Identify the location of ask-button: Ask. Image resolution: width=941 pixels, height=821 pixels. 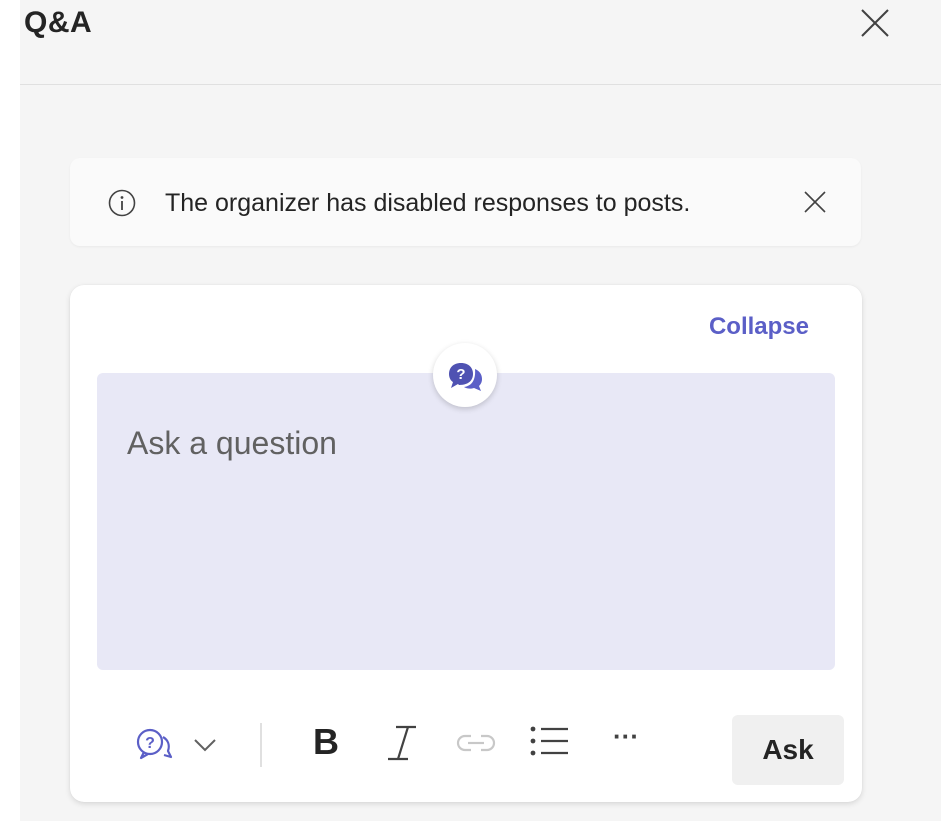
(788, 750).